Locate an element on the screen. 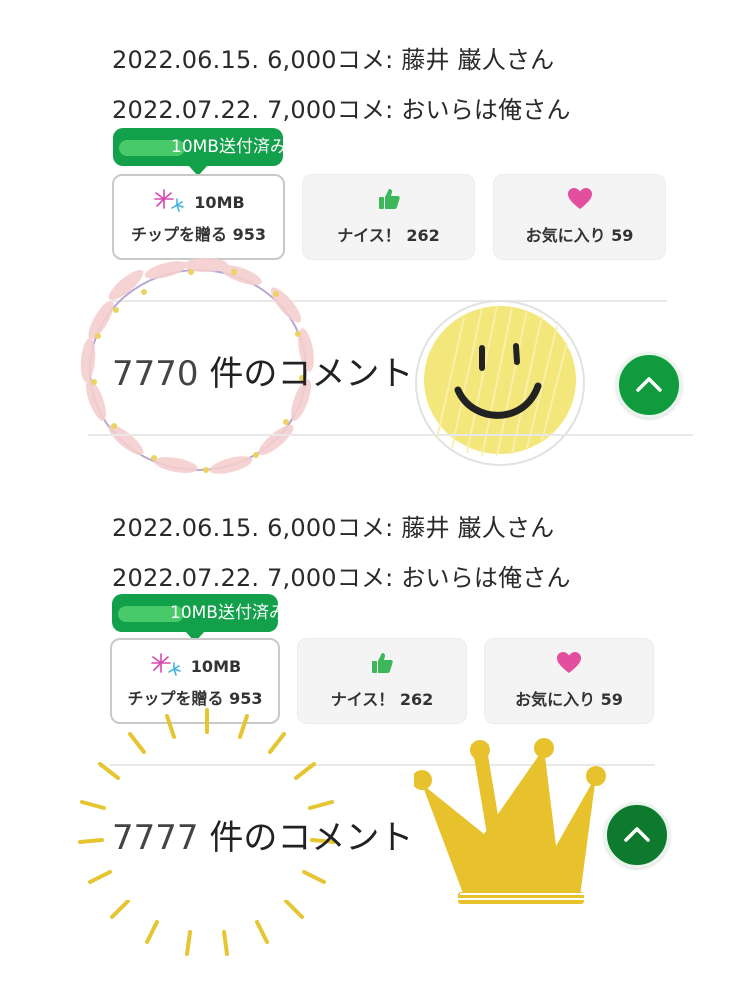 The image size is (734, 989). comment-count-number: 7770 is located at coordinates (155, 374).